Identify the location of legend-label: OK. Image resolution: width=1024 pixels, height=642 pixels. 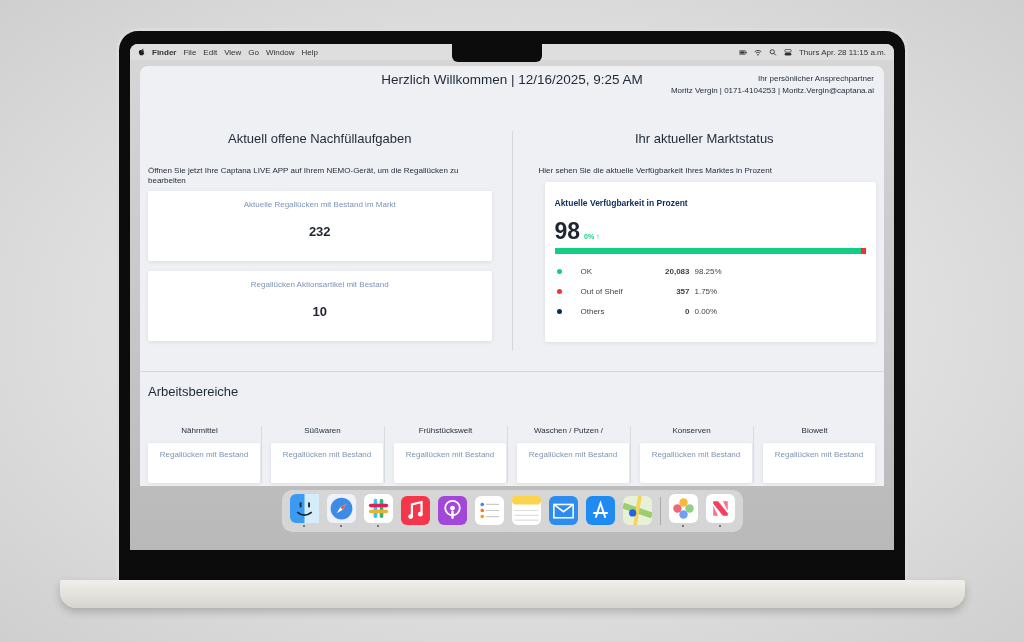
(587, 272).